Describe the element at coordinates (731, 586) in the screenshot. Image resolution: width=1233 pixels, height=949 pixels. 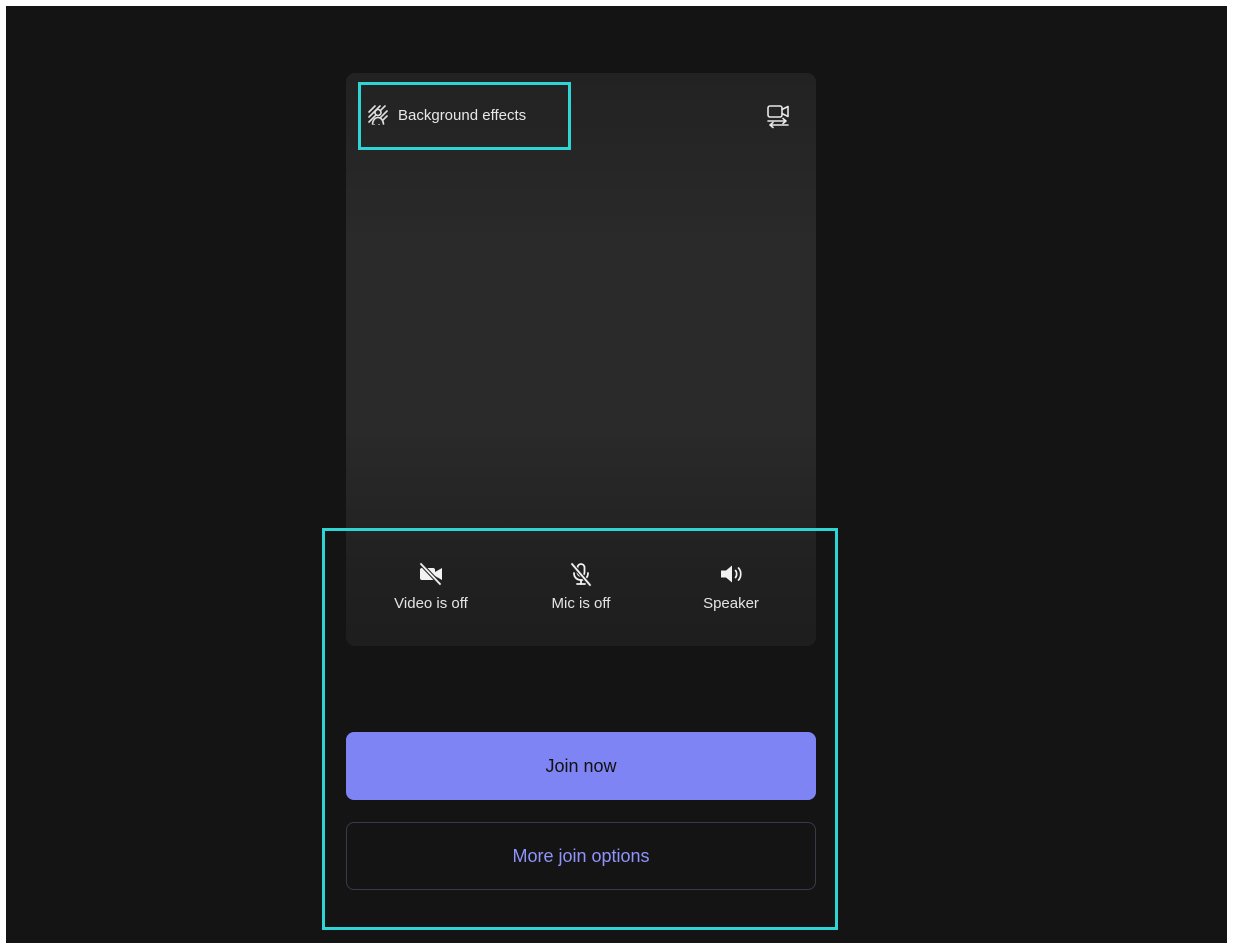
I see `speaker-toggle: Speaker` at that location.